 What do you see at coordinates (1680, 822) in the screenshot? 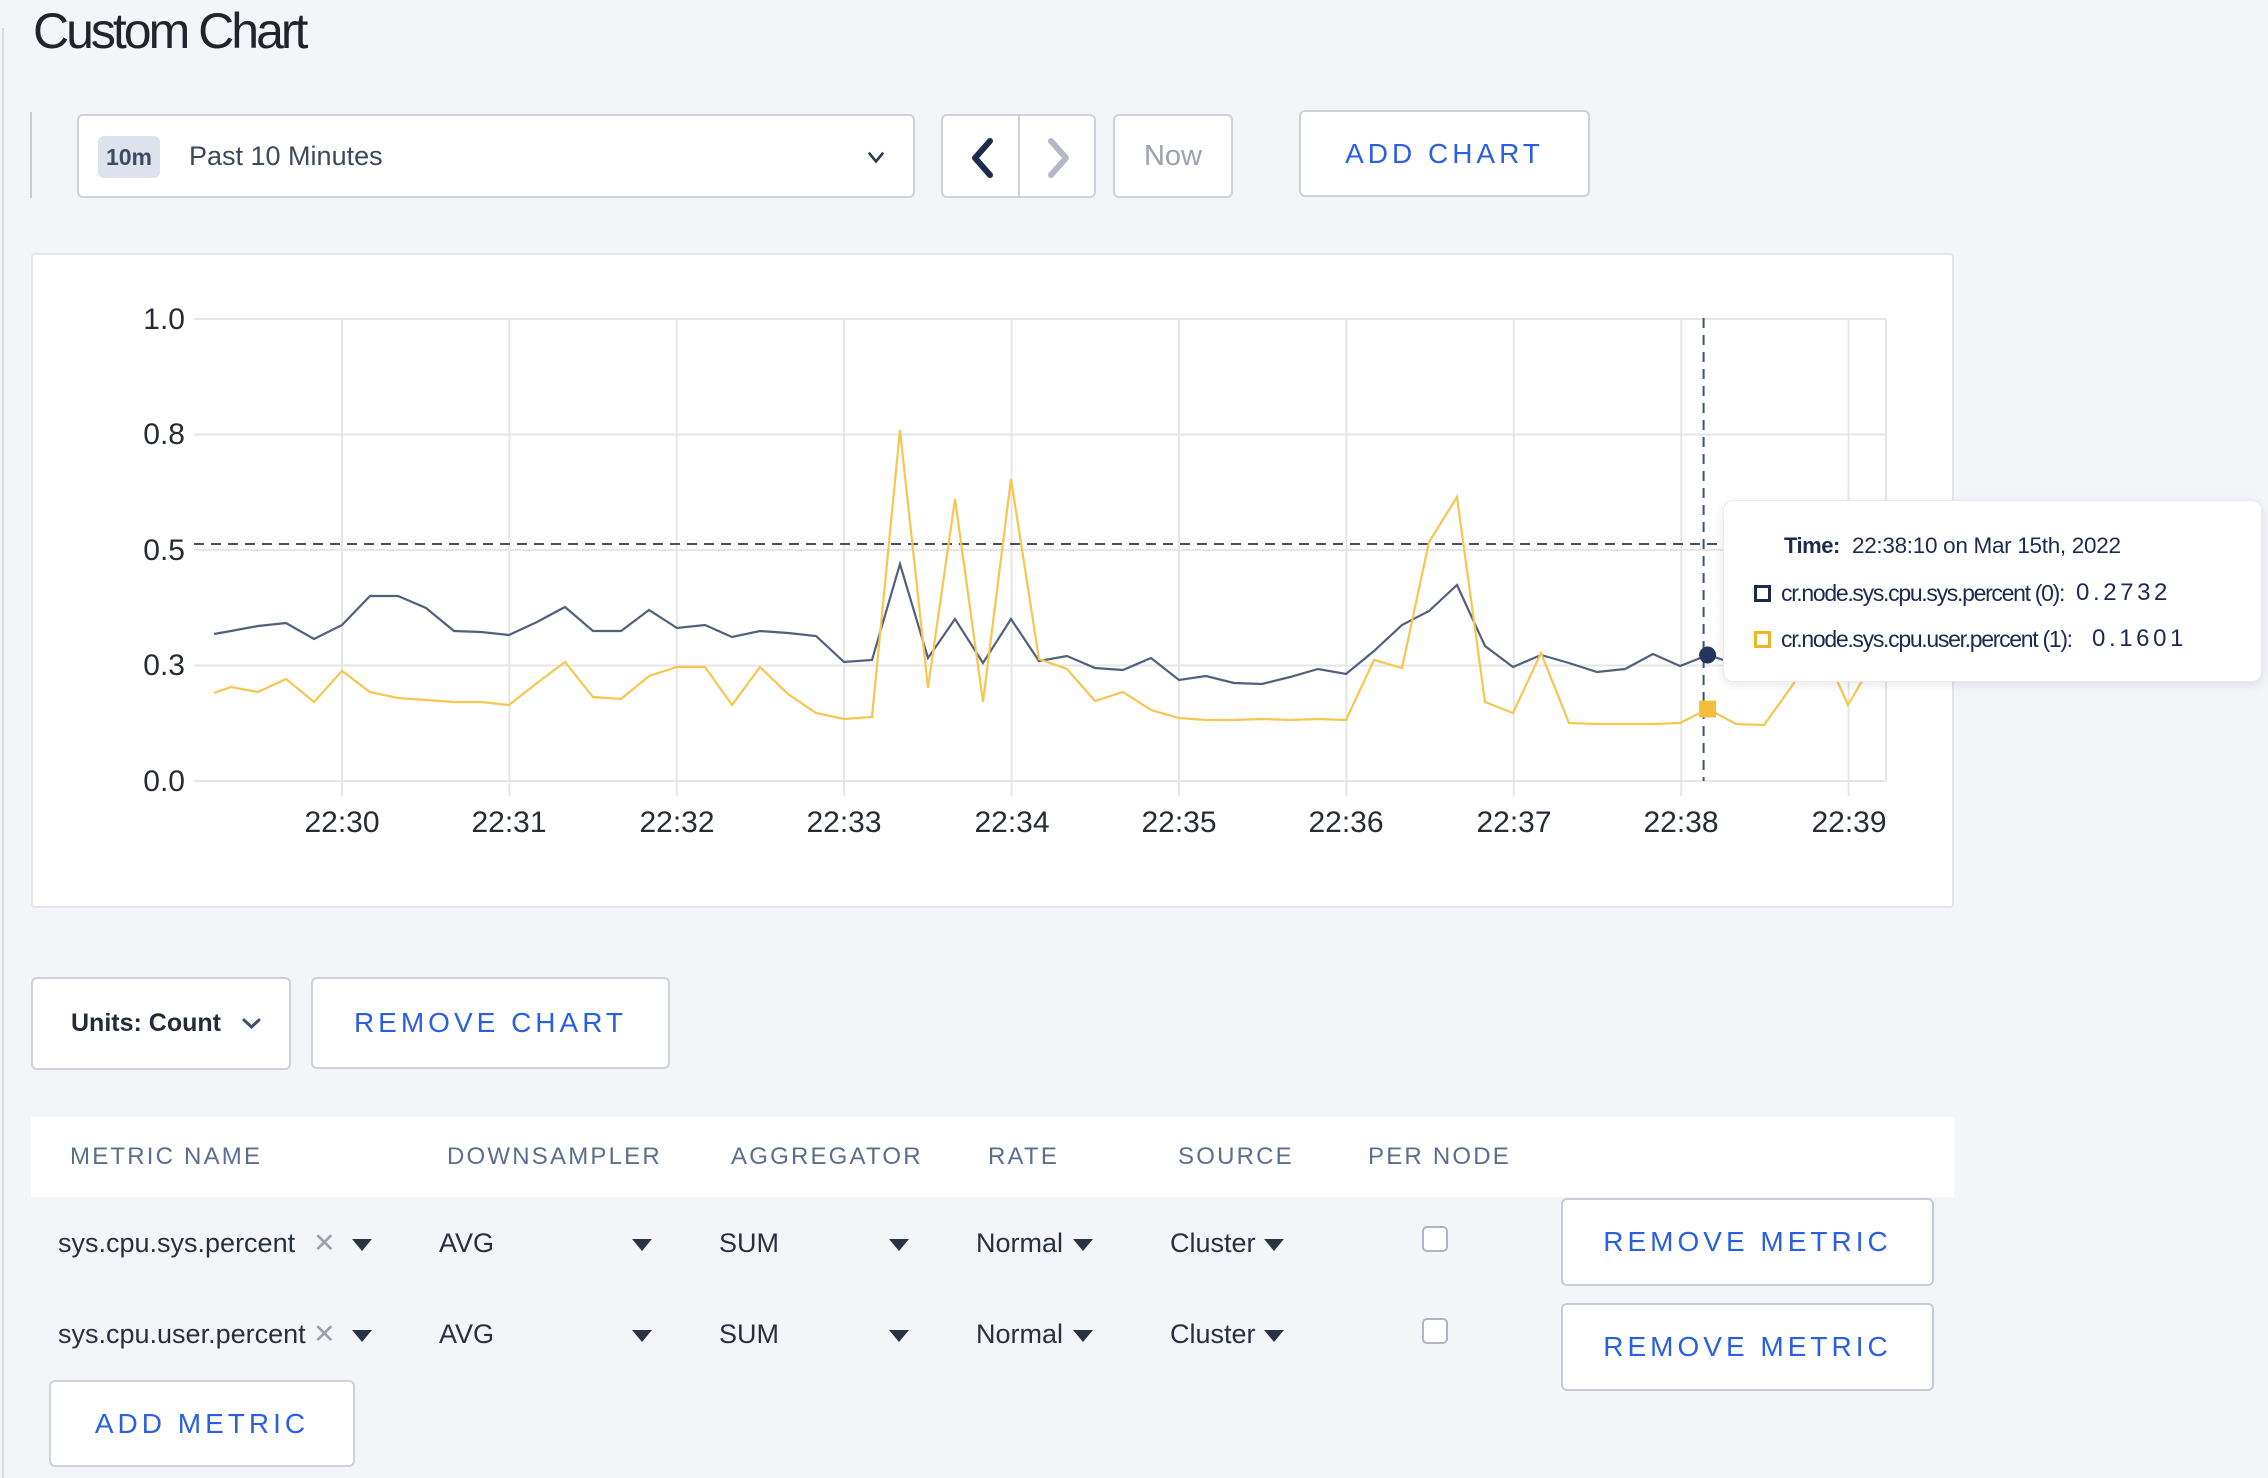
I see `svg-text: 22:38` at bounding box center [1680, 822].